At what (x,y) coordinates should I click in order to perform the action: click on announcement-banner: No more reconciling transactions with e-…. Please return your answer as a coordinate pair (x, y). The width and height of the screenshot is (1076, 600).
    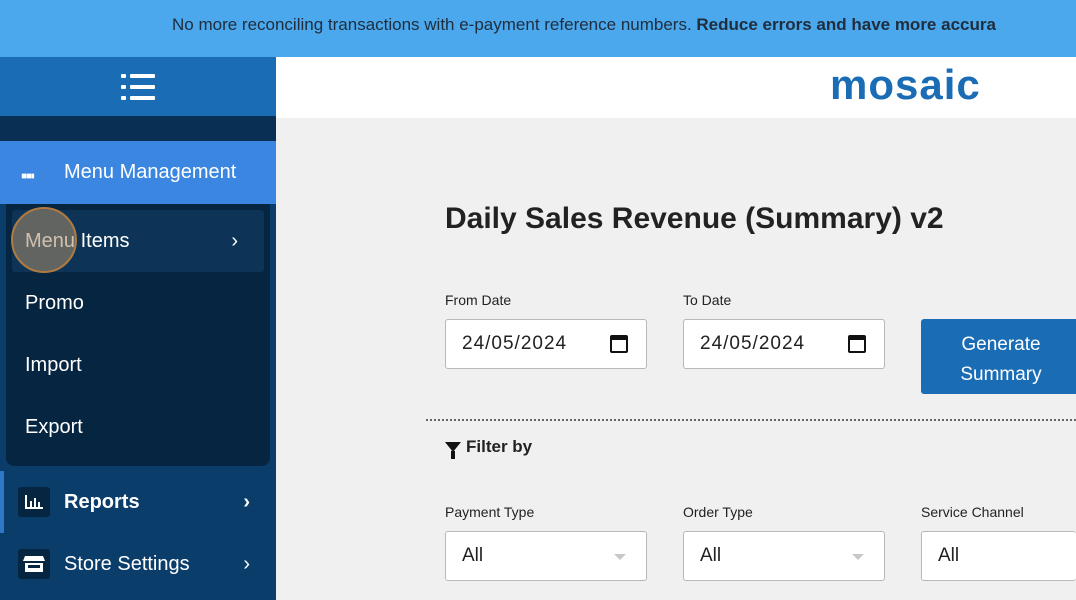
    Looking at the image, I should click on (538, 28).